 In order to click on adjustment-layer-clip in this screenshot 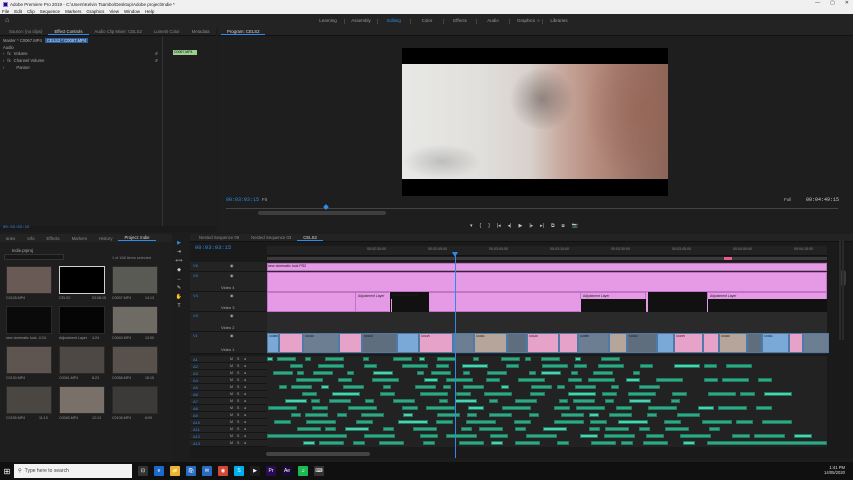, I will do `click(547, 282)`.